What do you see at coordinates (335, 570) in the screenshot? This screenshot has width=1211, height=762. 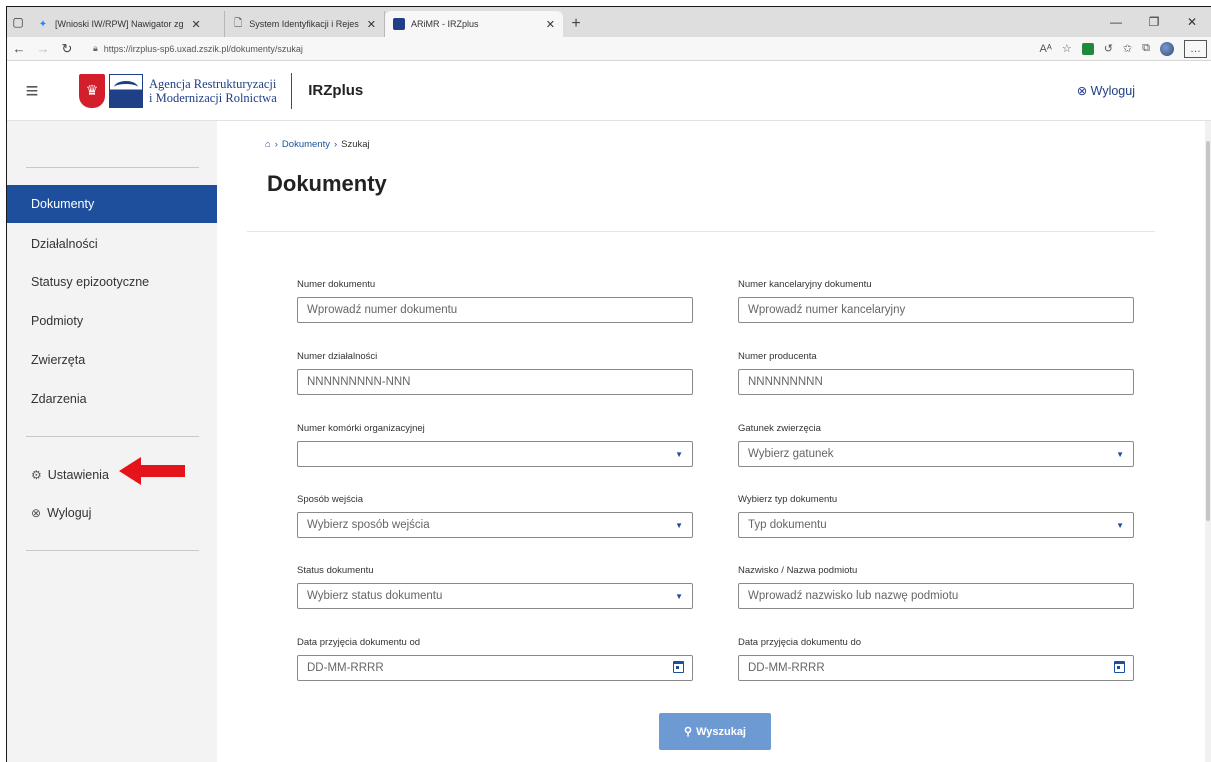 I see `doc-status-label: Status dokumentu` at bounding box center [335, 570].